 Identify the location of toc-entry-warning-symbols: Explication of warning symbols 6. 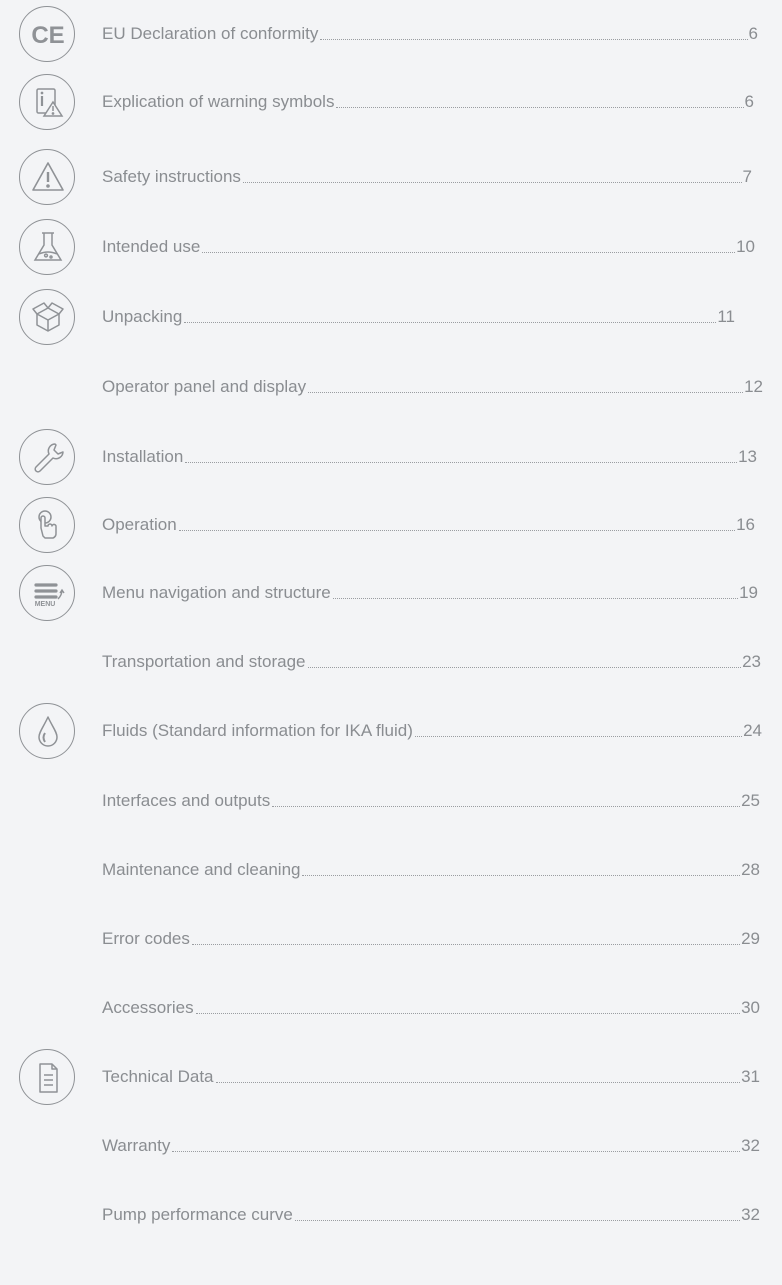
(391, 104).